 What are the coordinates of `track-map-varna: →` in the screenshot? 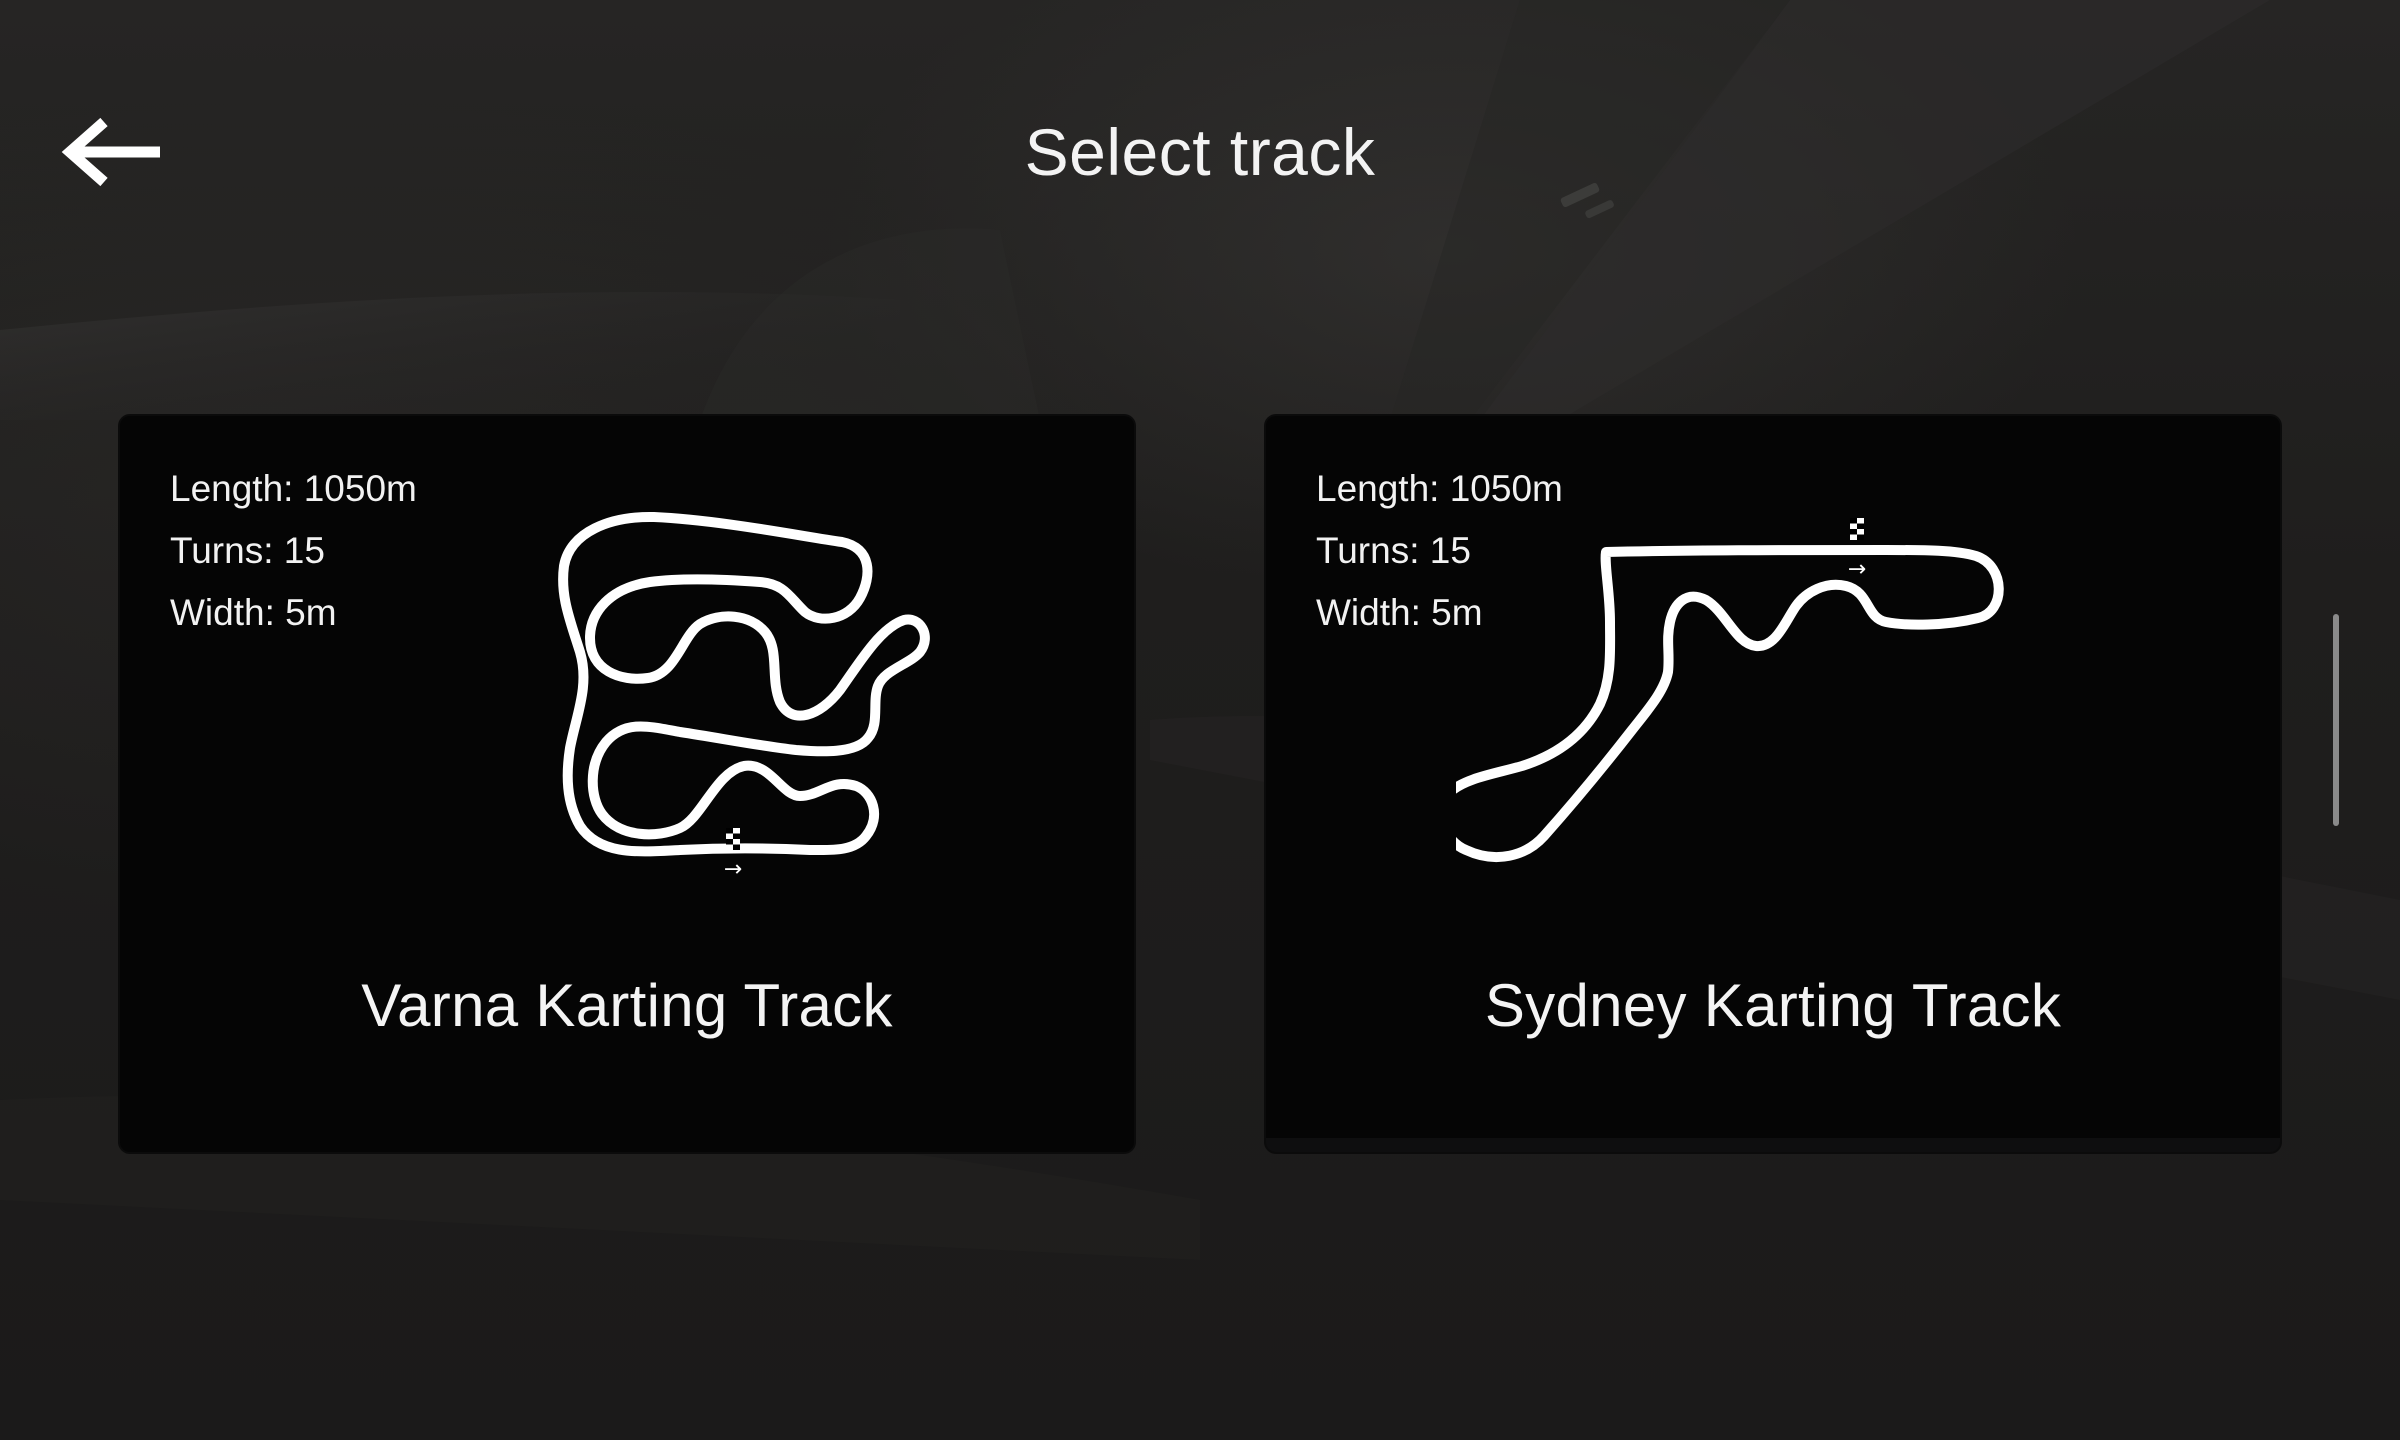 It's located at (744, 696).